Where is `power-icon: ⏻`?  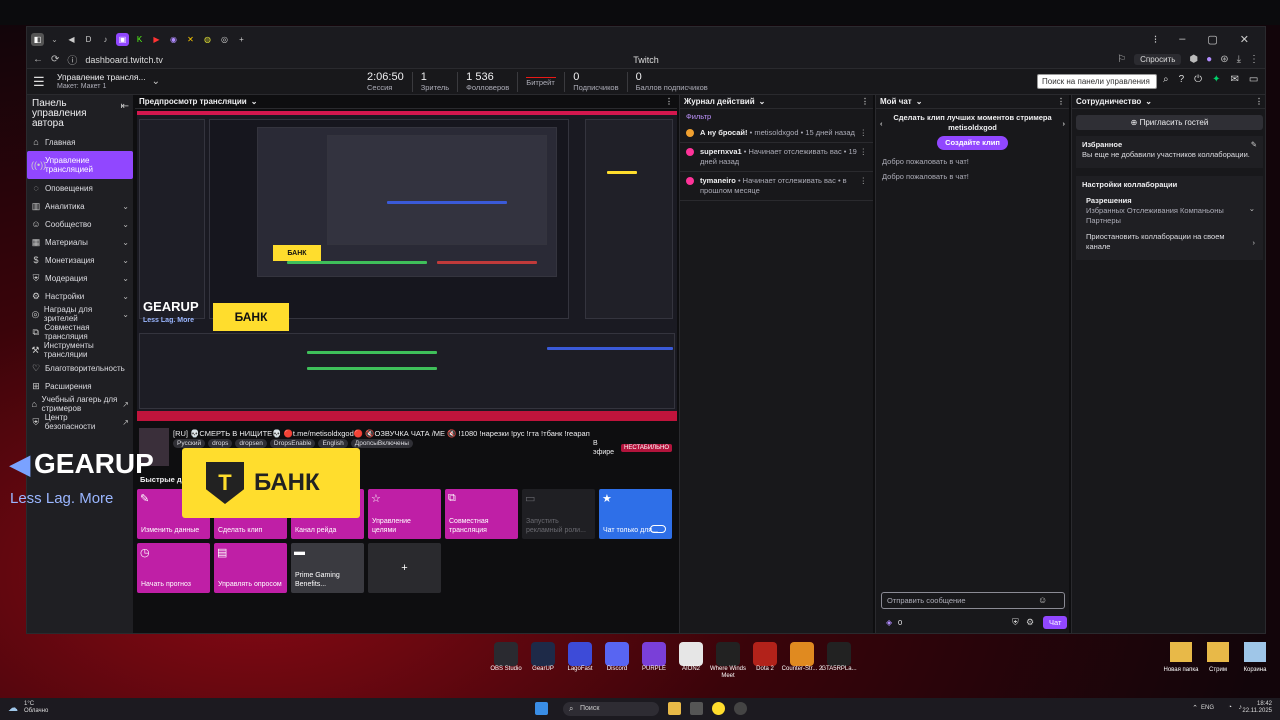
power-icon: ⏻ is located at coordinates (1198, 81).